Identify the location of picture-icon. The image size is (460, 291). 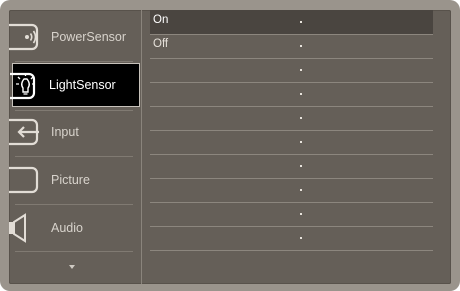
(26, 180).